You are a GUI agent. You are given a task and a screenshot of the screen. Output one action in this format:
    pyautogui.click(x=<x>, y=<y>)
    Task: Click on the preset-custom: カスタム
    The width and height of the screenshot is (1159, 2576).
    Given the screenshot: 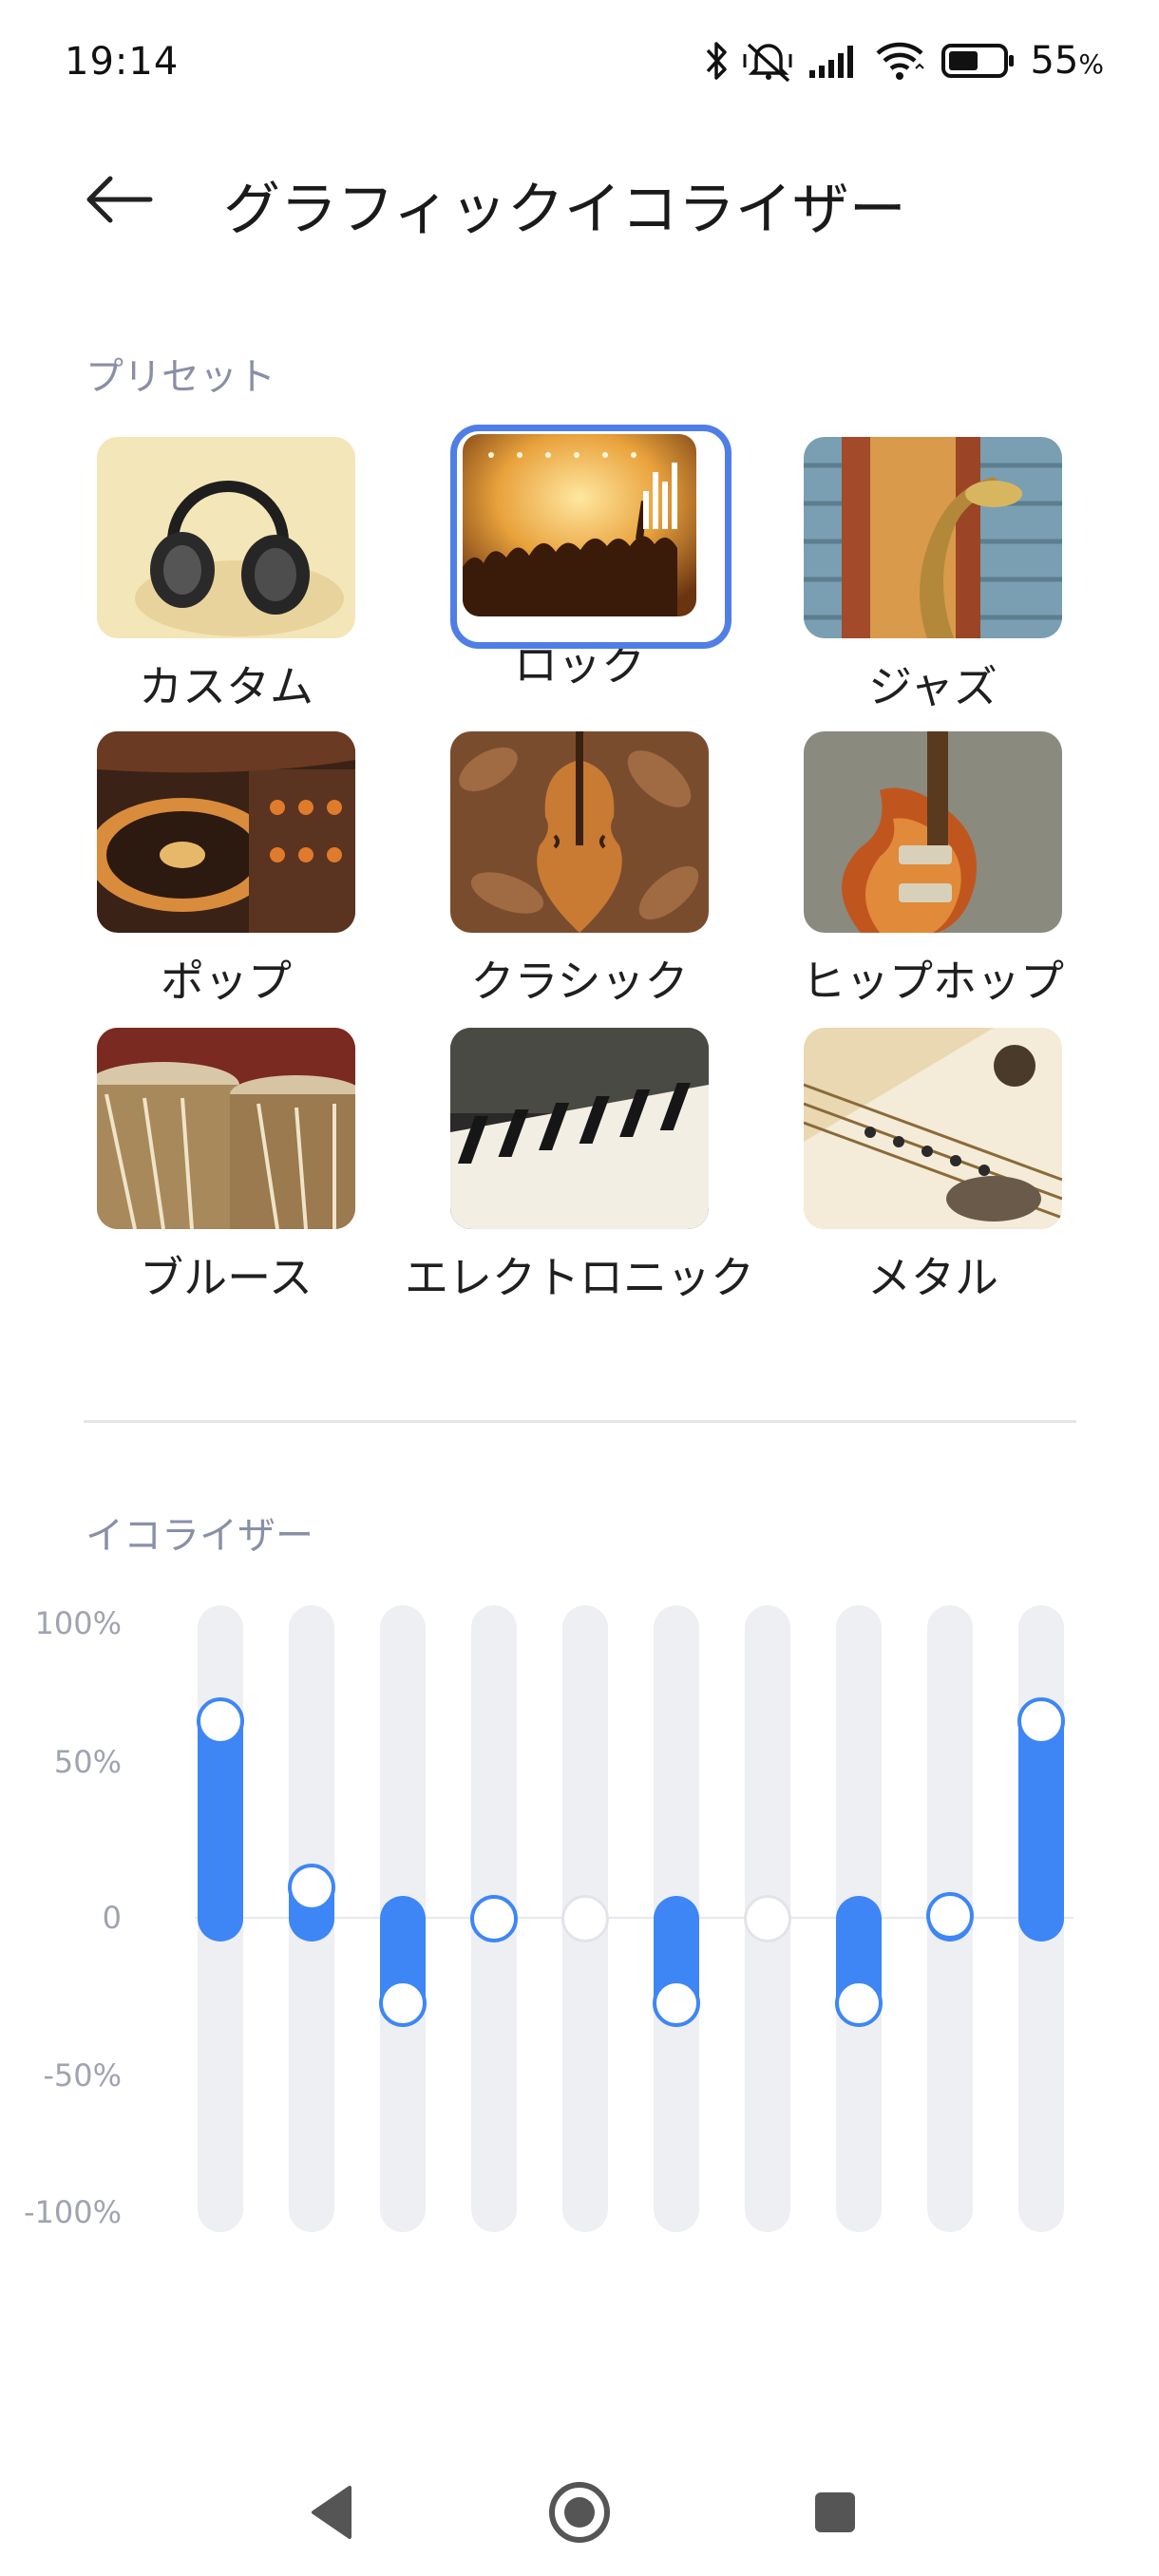 What is the action you would take?
    pyautogui.click(x=226, y=576)
    